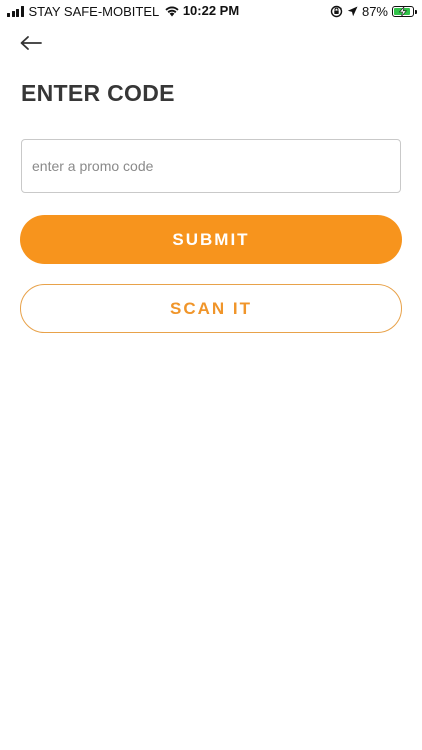 The width and height of the screenshot is (422, 750). I want to click on arrow-left-icon, so click(31, 43).